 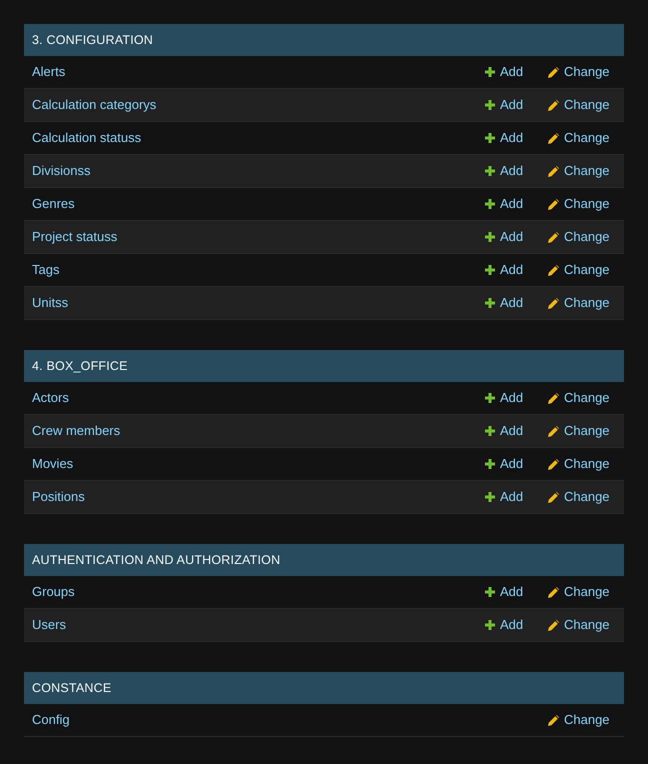 What do you see at coordinates (49, 592) in the screenshot?
I see `model-link: Groups` at bounding box center [49, 592].